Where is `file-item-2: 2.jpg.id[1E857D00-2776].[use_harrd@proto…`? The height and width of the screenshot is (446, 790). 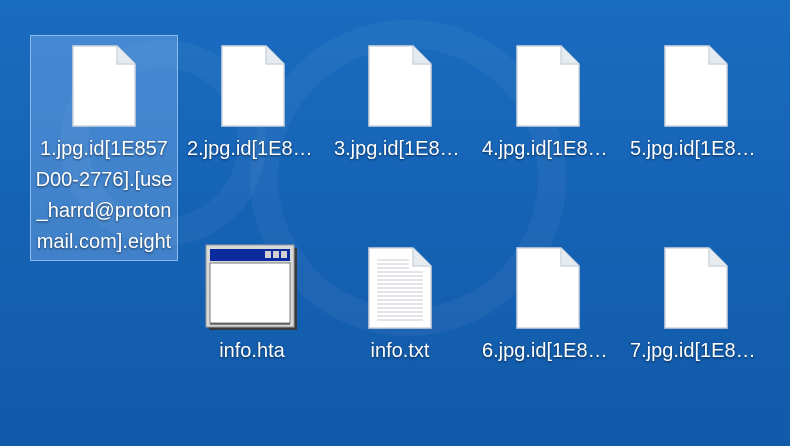
file-item-2: 2.jpg.id[1E857D00-2776].[use_harrd@proto… is located at coordinates (253, 101).